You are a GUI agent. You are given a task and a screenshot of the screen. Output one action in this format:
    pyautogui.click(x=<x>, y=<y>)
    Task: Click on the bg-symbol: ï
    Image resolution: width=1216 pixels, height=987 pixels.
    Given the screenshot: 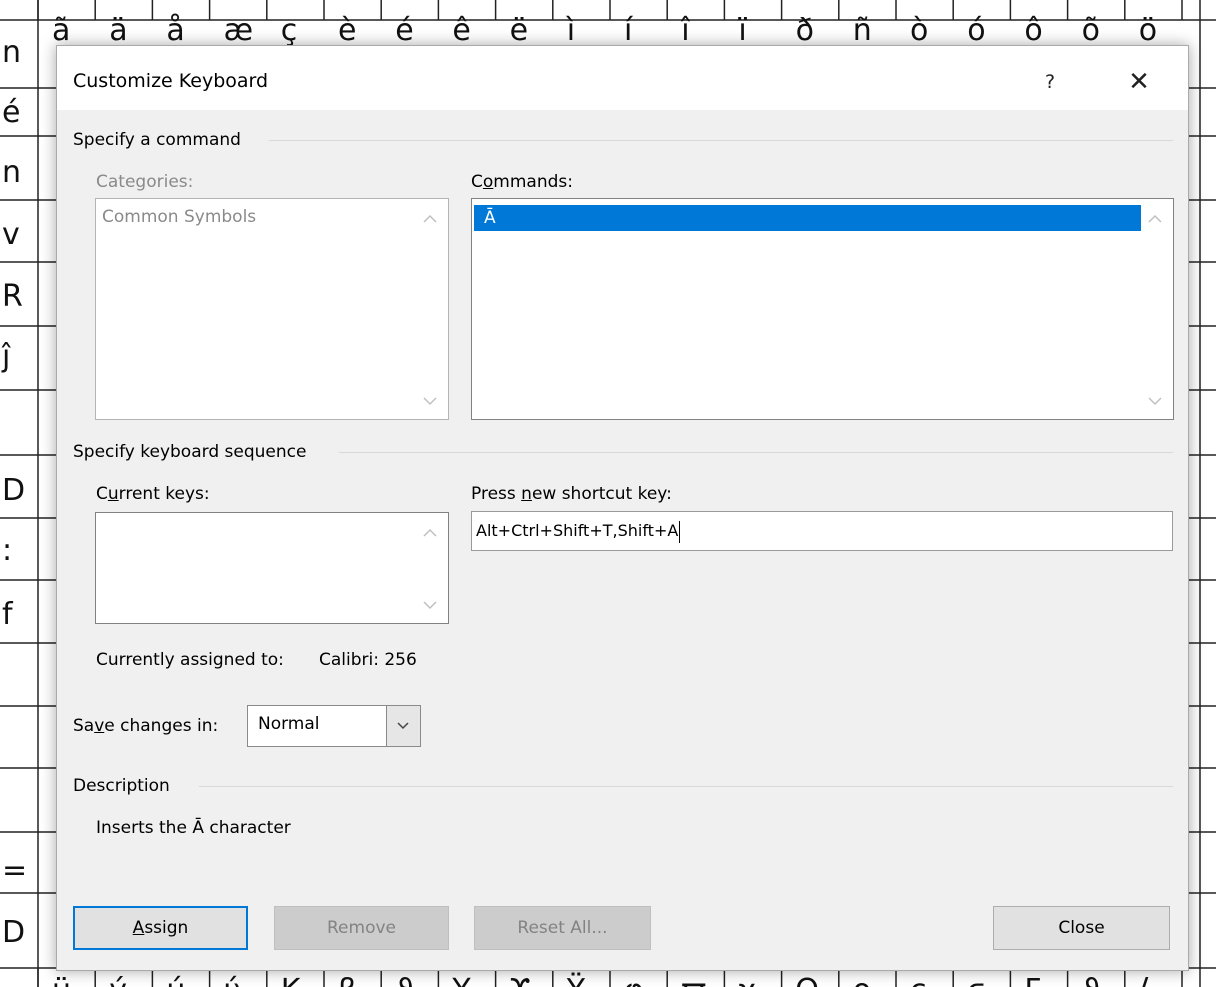 What is the action you would take?
    pyautogui.click(x=742, y=30)
    